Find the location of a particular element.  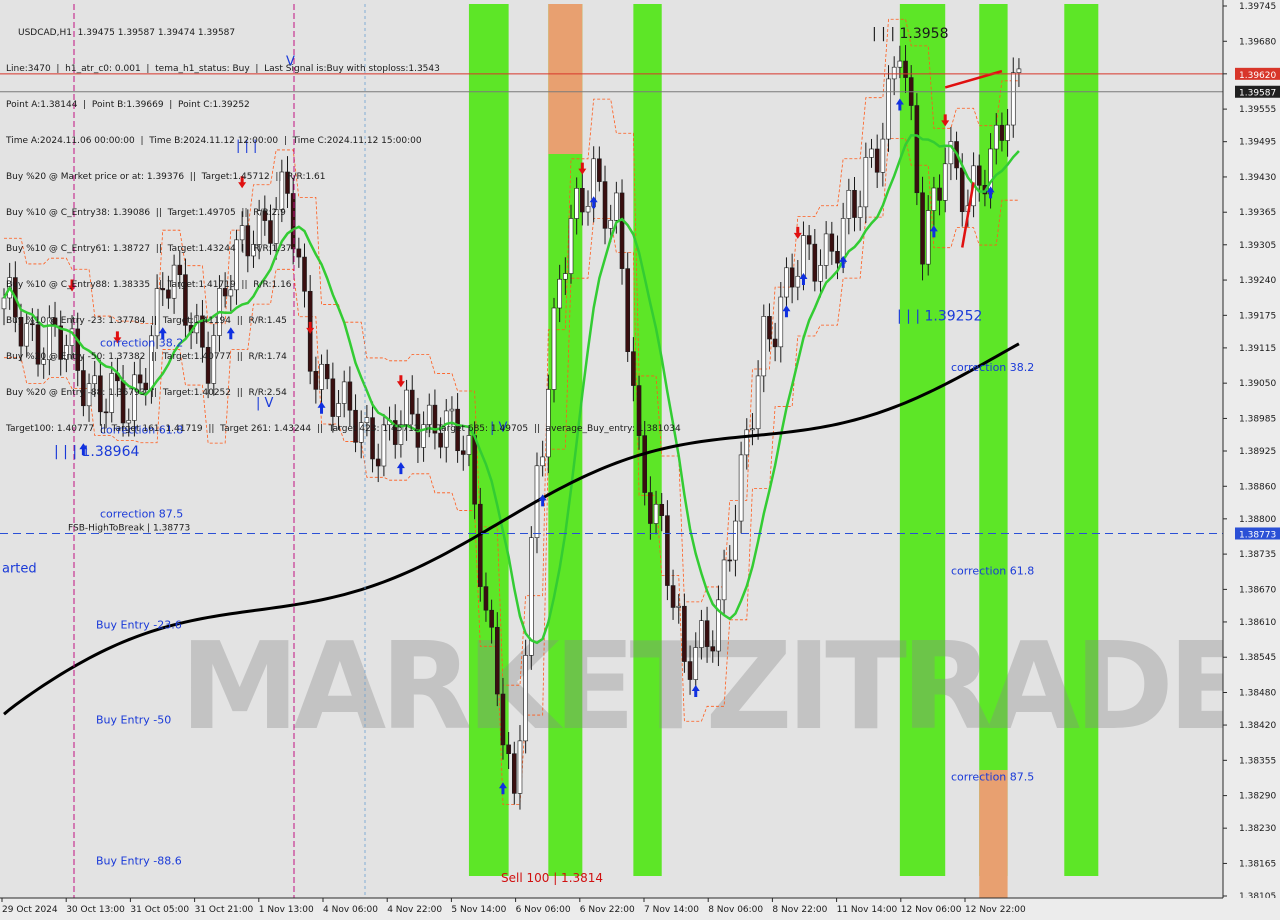

price-tick-label: 1.39175 is located at coordinates (1257, 316).